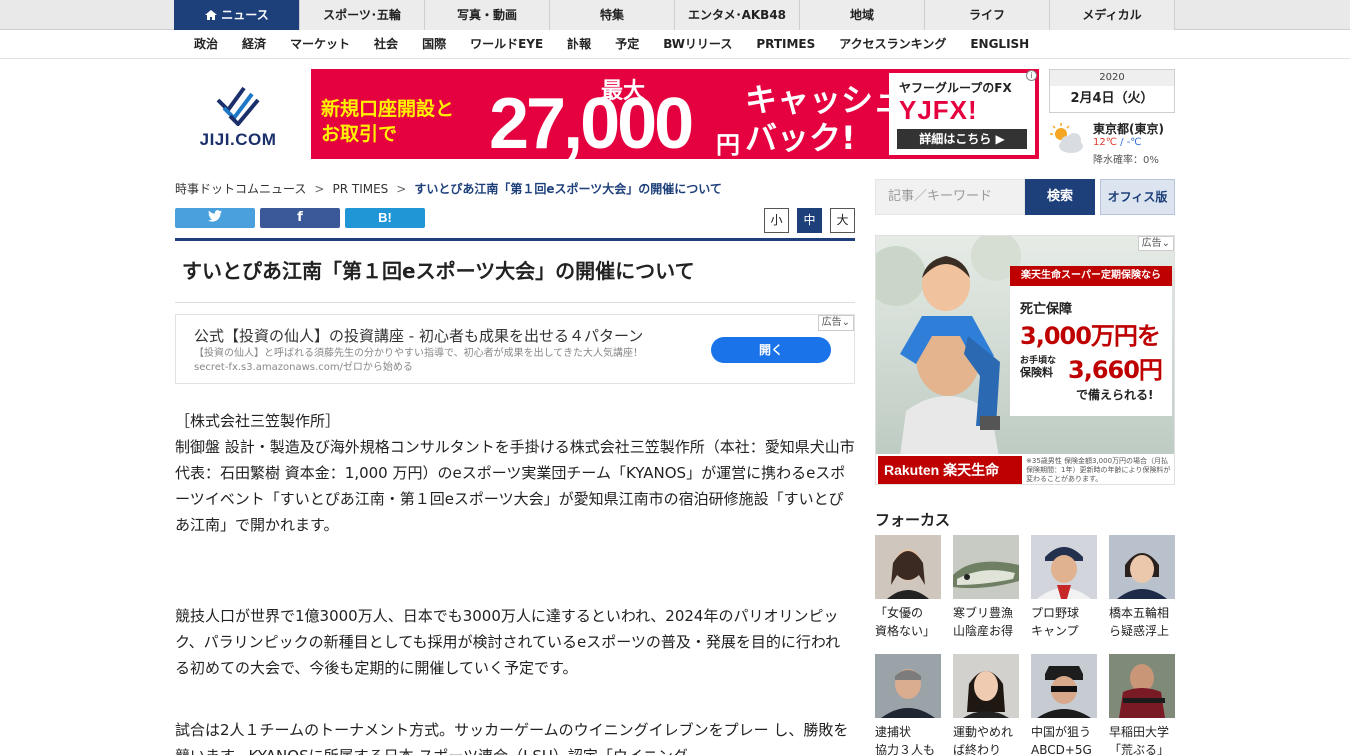 Image resolution: width=1350 pixels, height=755 pixels. I want to click on focus-caption-4: 橋本五輪相 ら疑惑浮上, so click(1144, 622).